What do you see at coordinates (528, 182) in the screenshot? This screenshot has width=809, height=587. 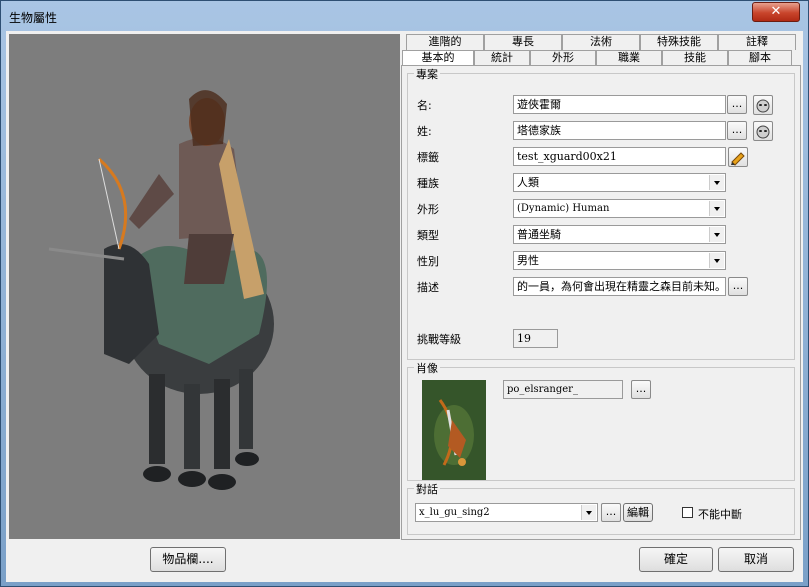 I see `race-value: 人類` at bounding box center [528, 182].